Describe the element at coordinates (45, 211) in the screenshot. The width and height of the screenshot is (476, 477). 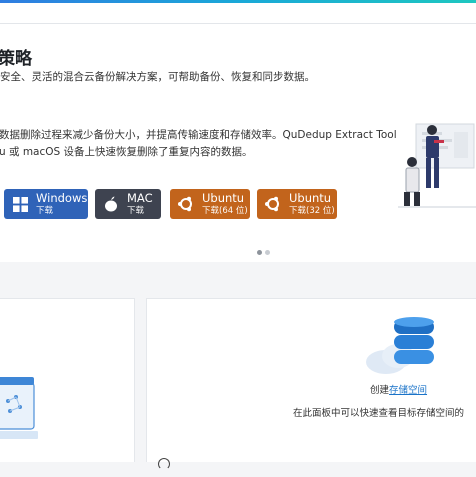
I see `download-windows-sublabel: 下载` at that location.